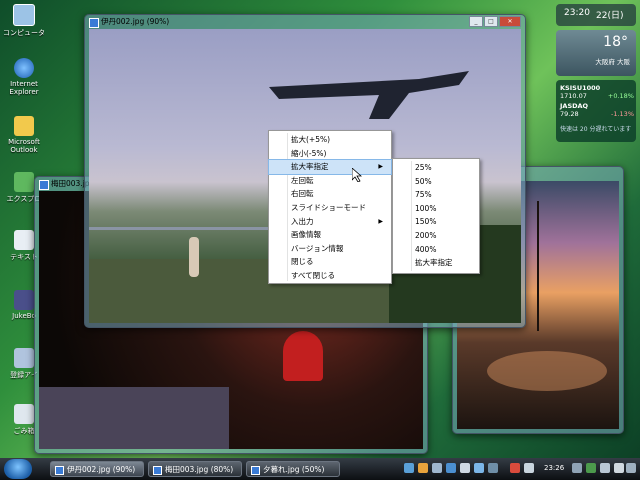 The width and height of the screenshot is (640, 480). I want to click on recycle-bin-icon, so click(24, 414).